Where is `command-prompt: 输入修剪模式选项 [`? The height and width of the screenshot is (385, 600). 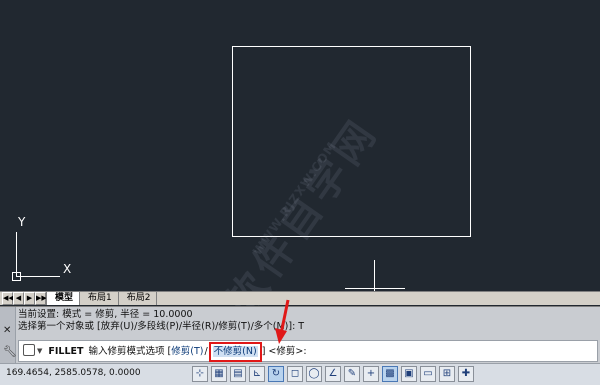 command-prompt: 输入修剪模式选项 [ is located at coordinates (130, 351).